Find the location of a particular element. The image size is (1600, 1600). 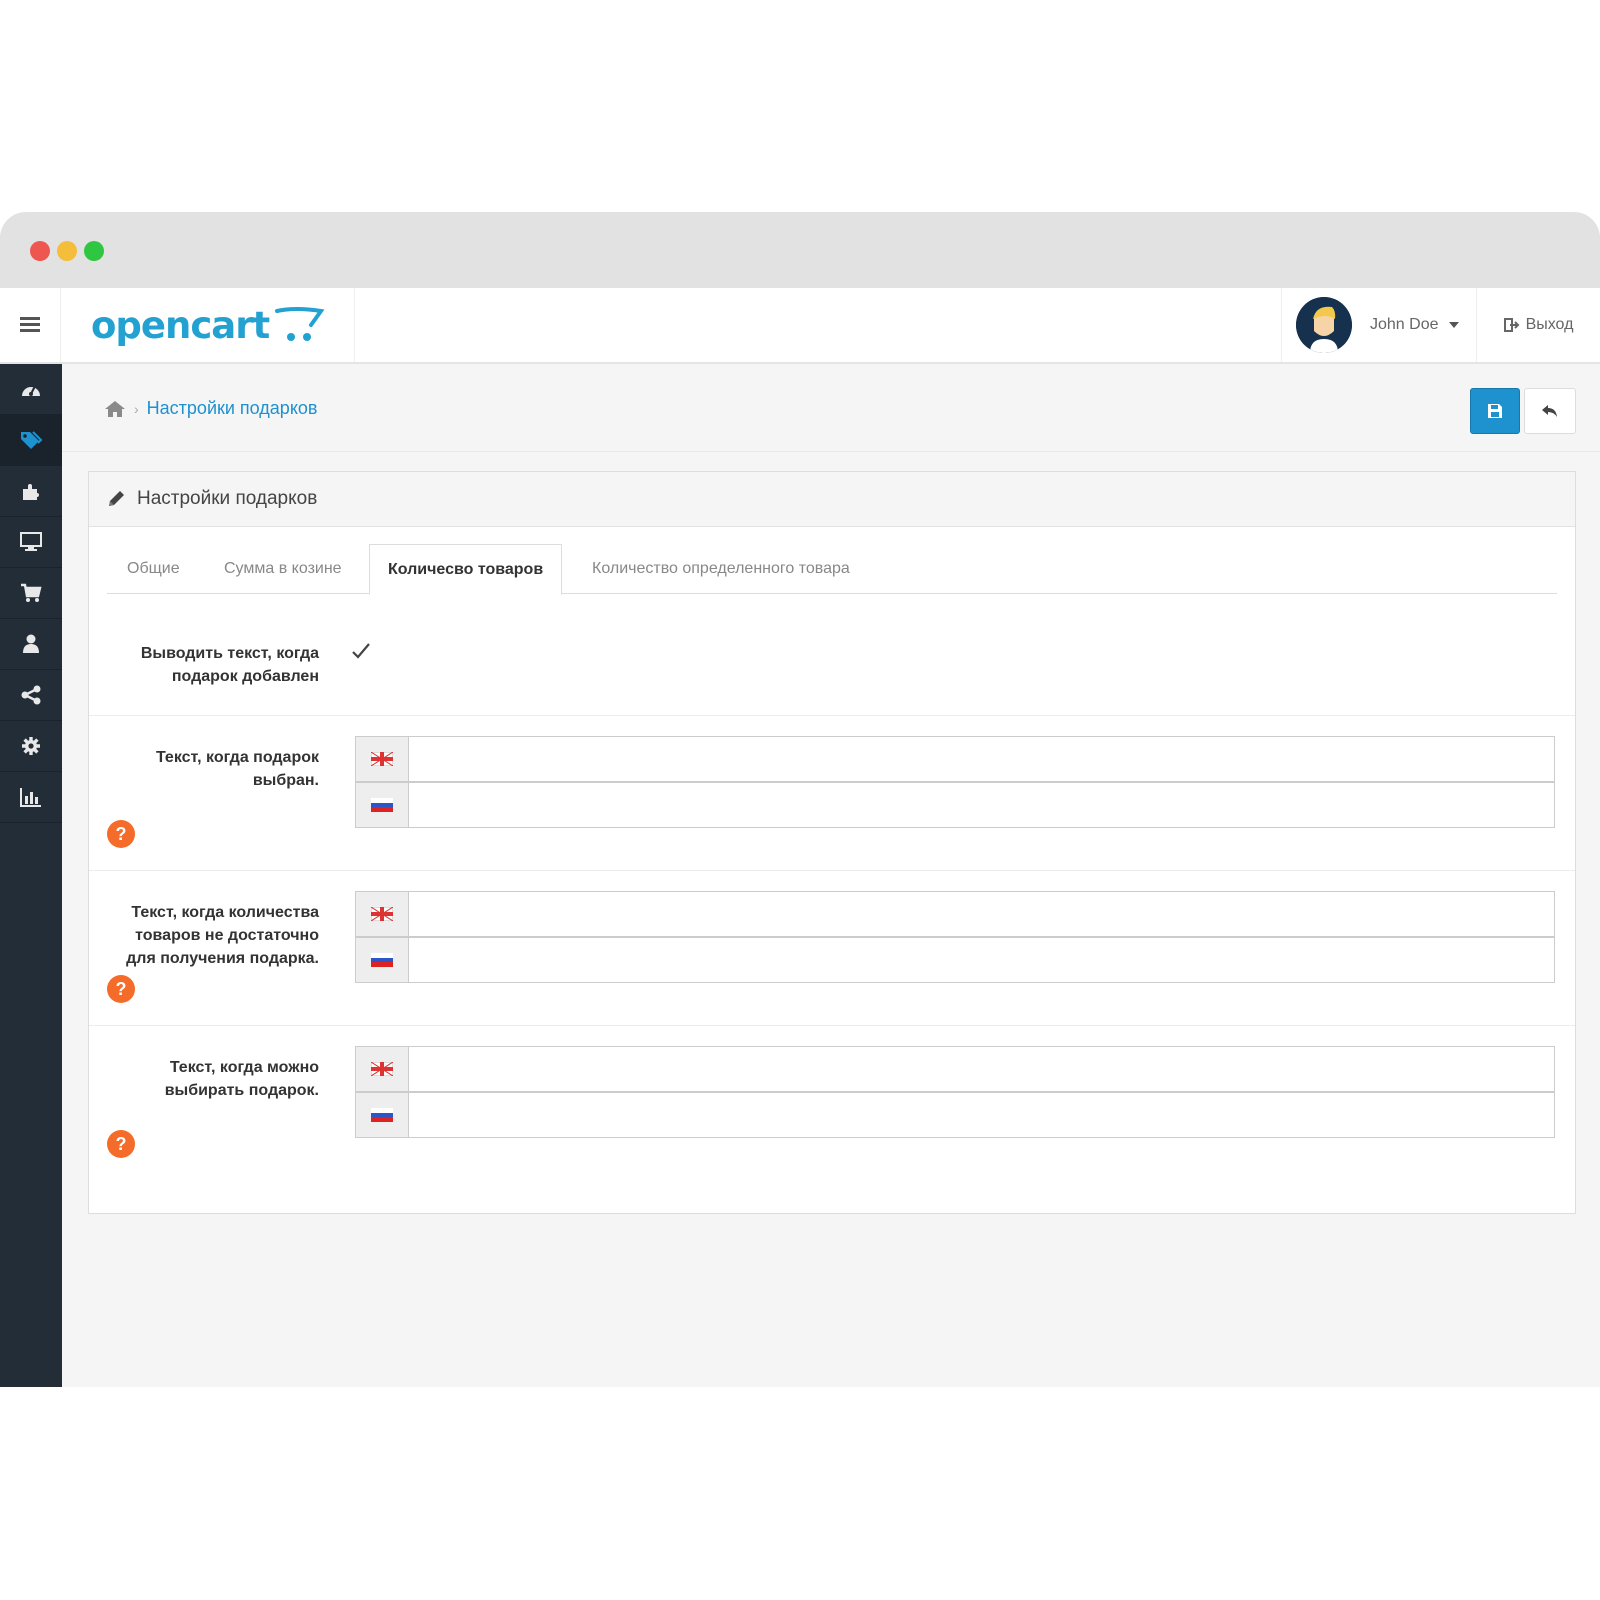

close-window-button is located at coordinates (40, 251).